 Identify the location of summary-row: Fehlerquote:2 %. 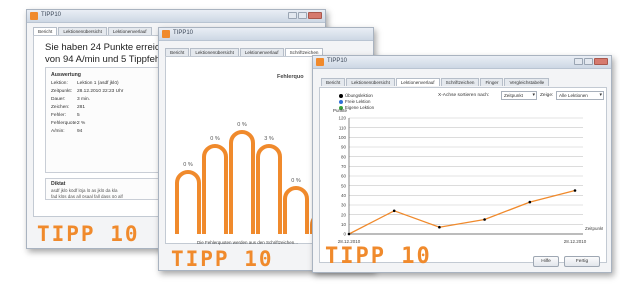
(68, 123).